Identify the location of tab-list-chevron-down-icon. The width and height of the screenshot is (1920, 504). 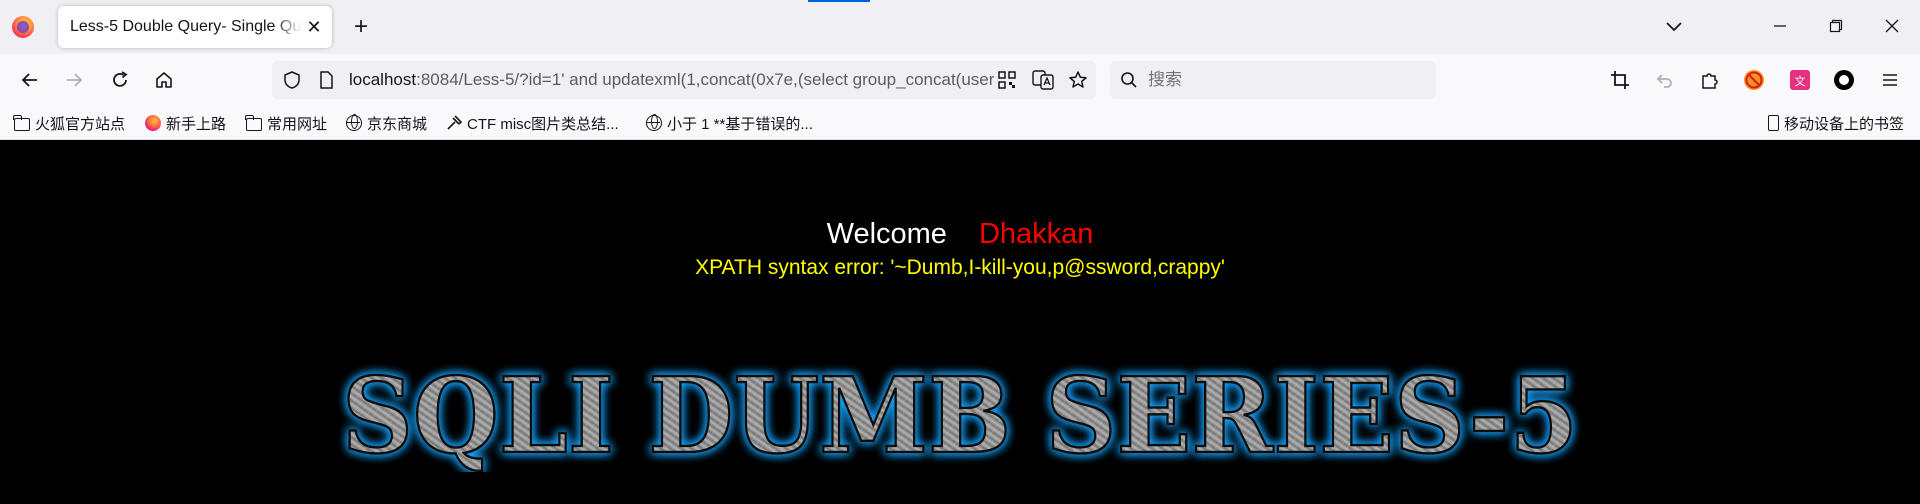
(1674, 26).